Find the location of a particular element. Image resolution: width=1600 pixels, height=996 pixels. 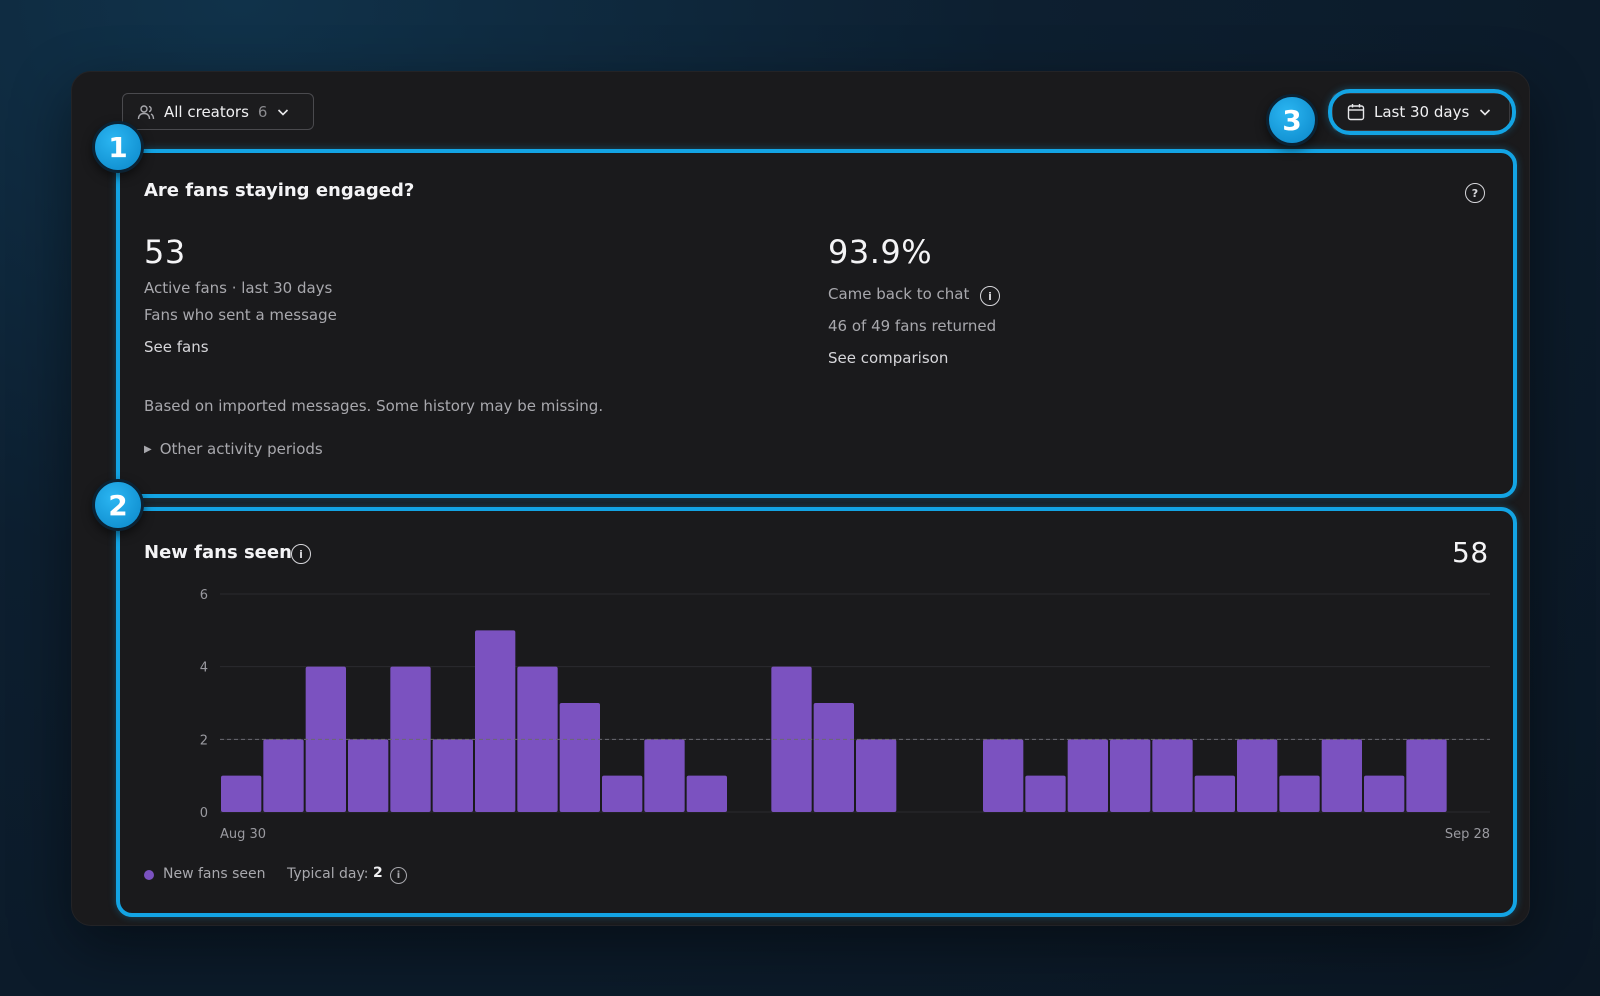

y-tick-label: 0 is located at coordinates (204, 813).